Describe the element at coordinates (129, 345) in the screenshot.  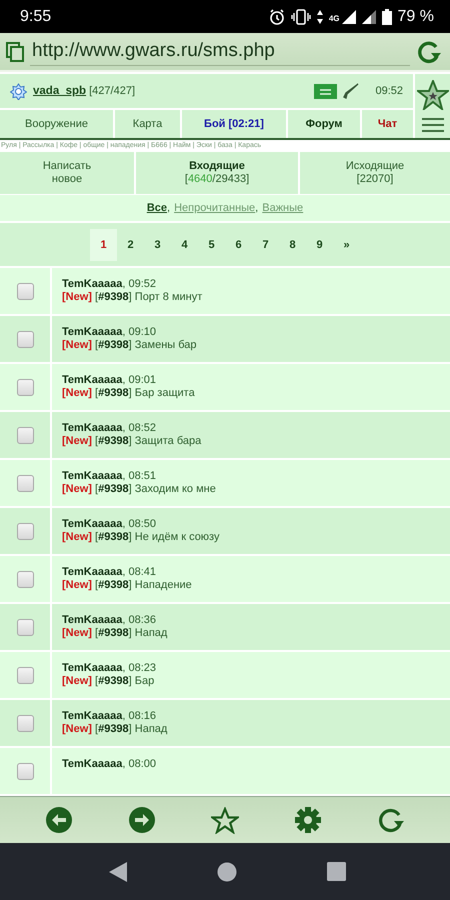
I see `message-subject: [New] [#9398] Замены бар` at that location.